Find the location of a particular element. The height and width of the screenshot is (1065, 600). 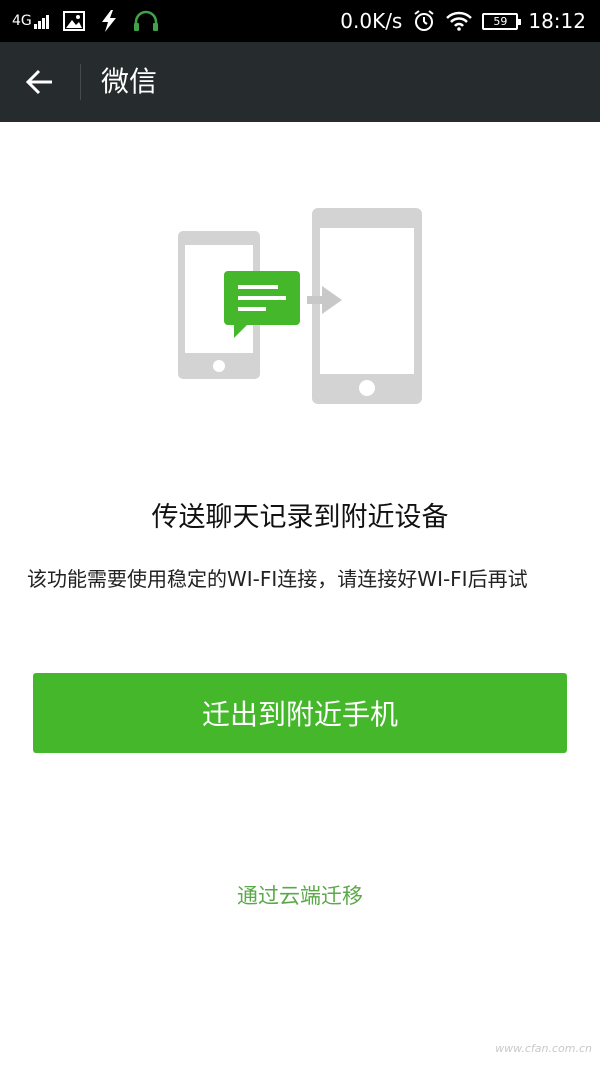

description: 该功能需要使用稳定的WI-FI连接，请连接好WI-FI后再试 is located at coordinates (277, 579).